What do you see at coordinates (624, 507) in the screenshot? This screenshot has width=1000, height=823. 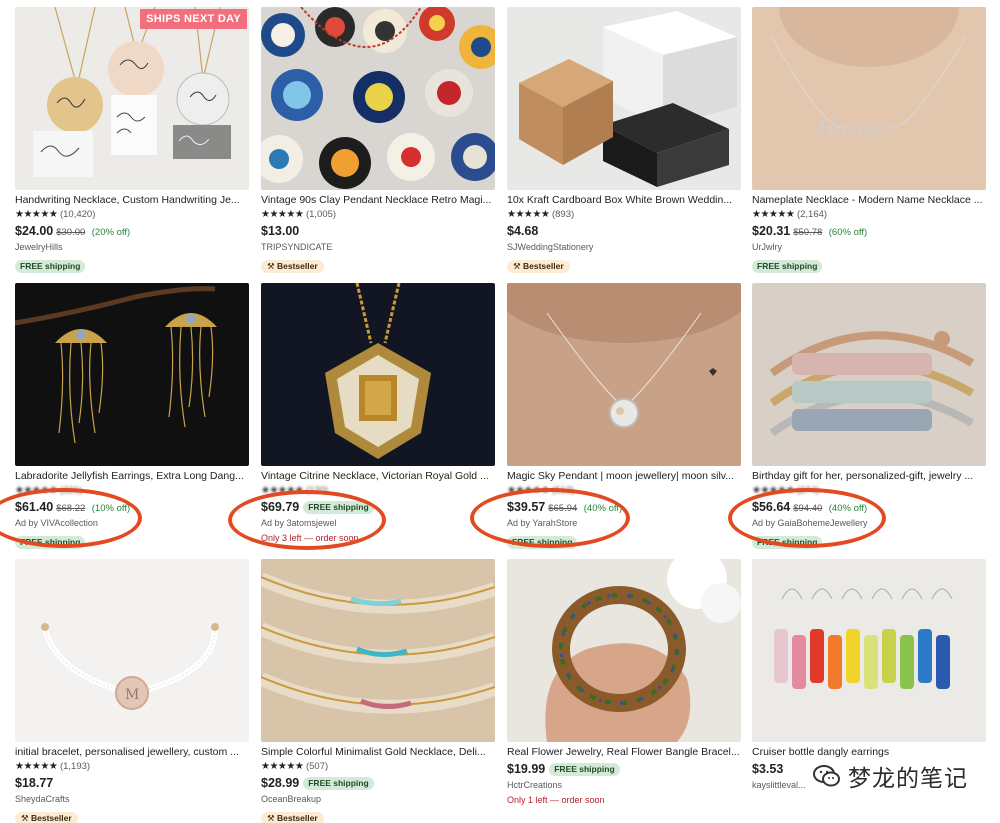 I see `price-line: $39.57 $65.94 (40% off)` at bounding box center [624, 507].